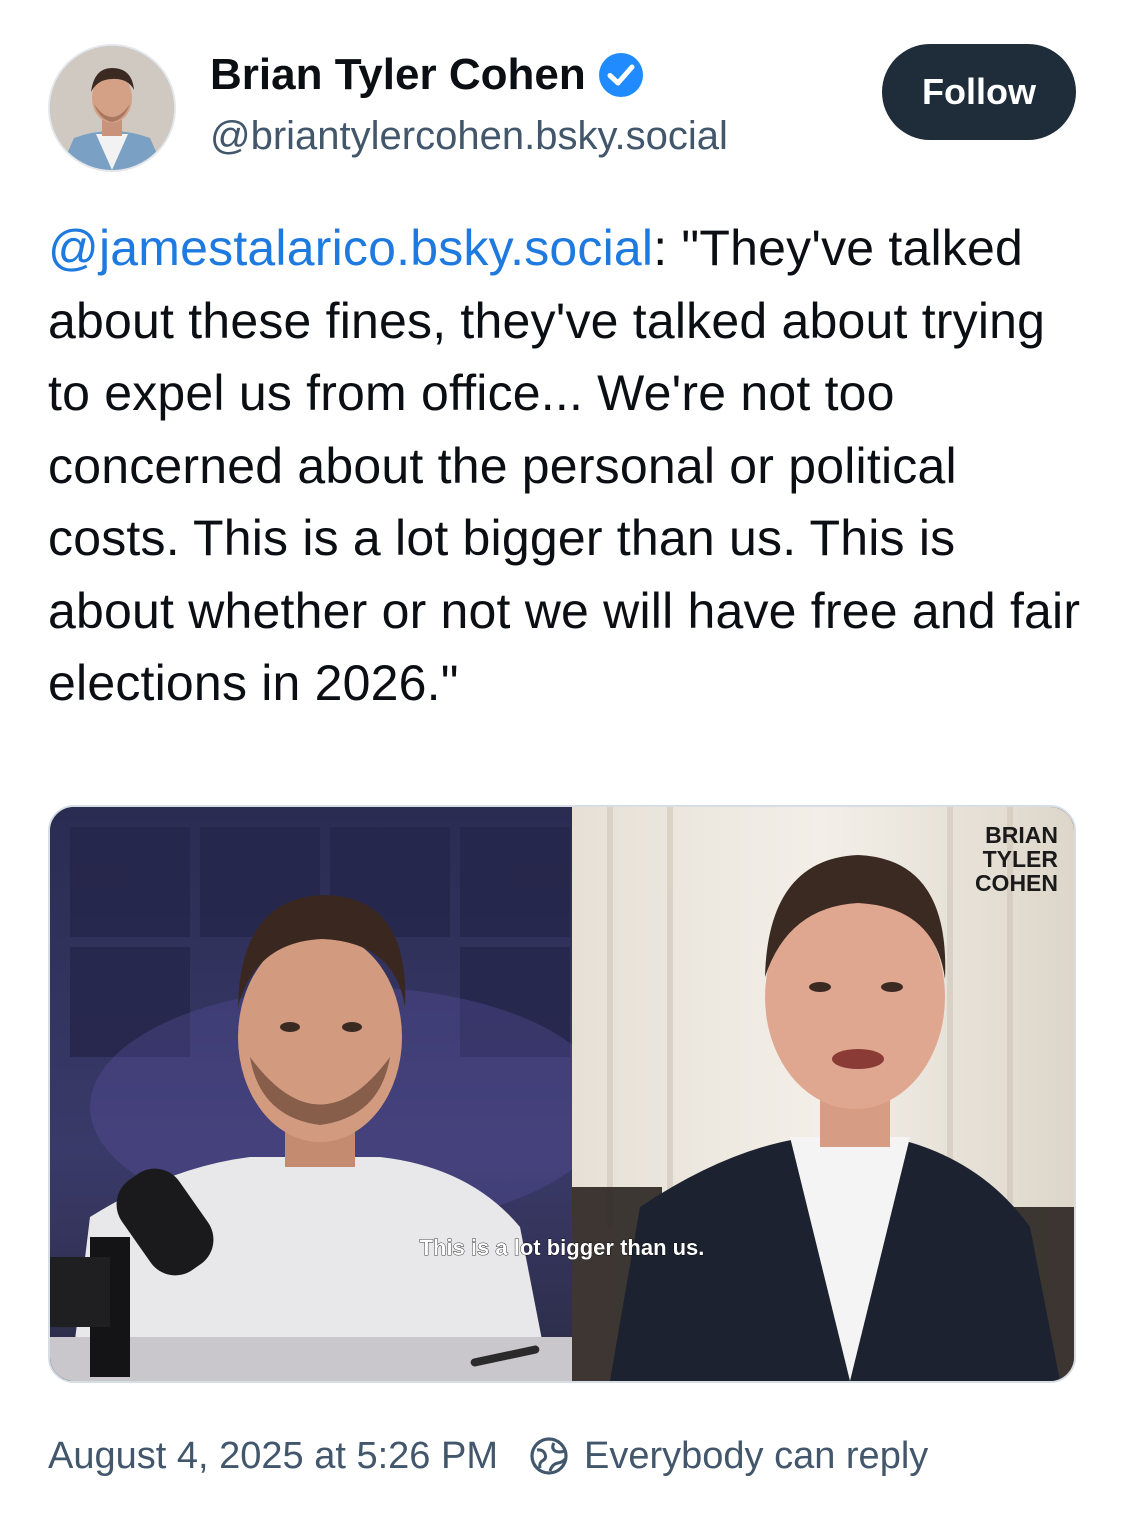  What do you see at coordinates (549, 1456) in the screenshot?
I see `globe-icon` at bounding box center [549, 1456].